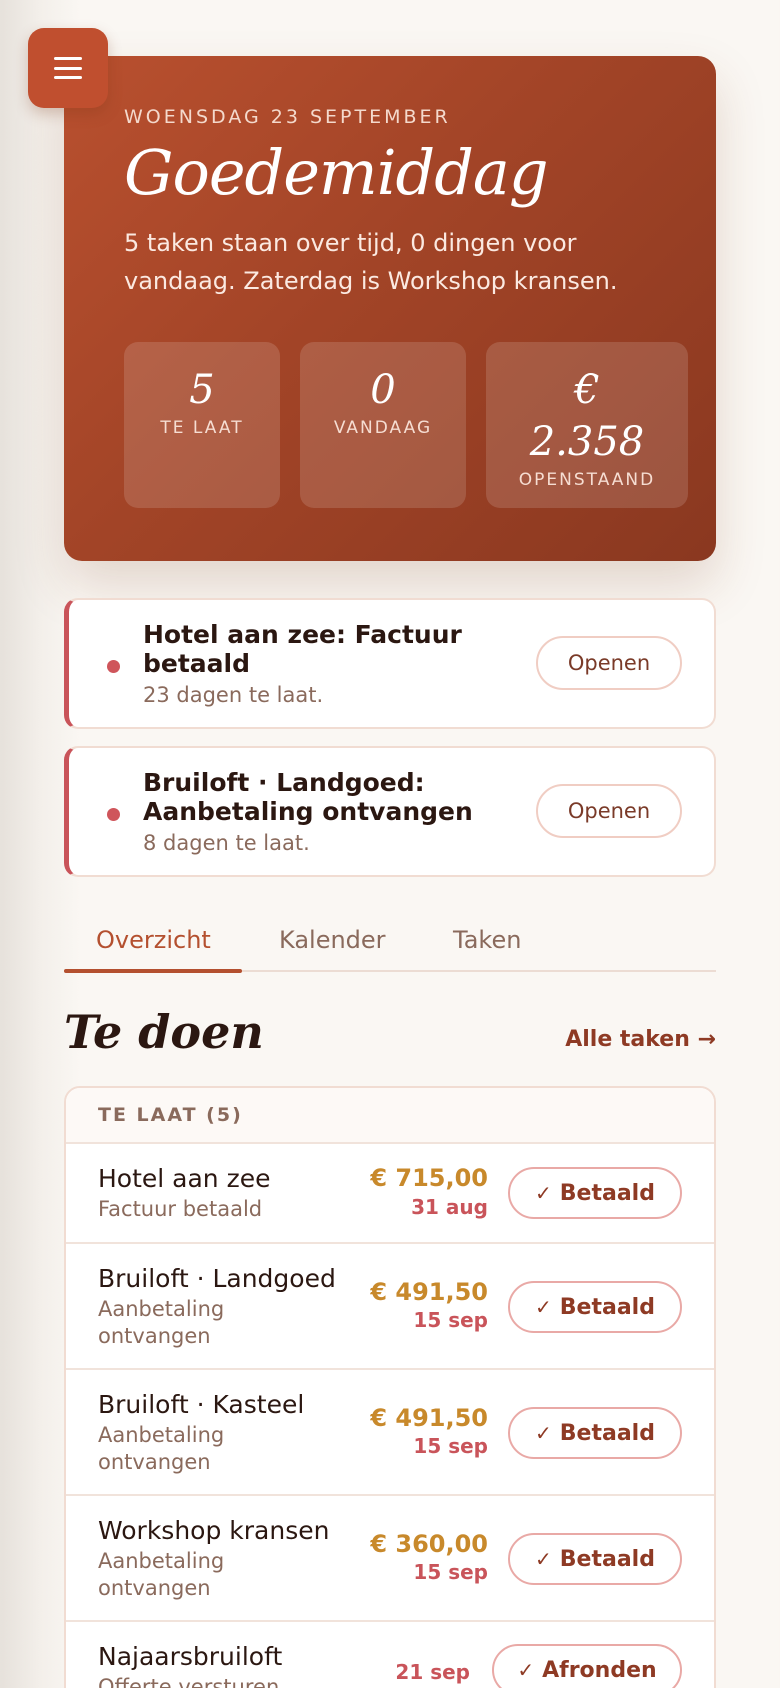 This screenshot has width=780, height=1688. What do you see at coordinates (184, 1178) in the screenshot?
I see `task-name: Hotel aan zee` at bounding box center [184, 1178].